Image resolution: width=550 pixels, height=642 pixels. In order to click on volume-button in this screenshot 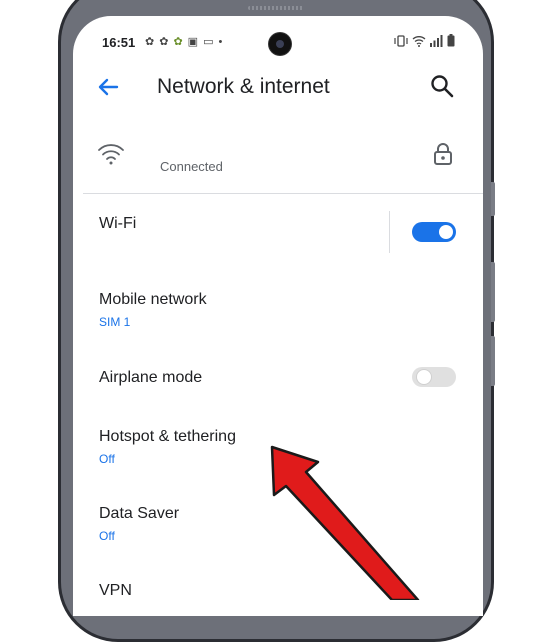, I will do `click(493, 199)`.